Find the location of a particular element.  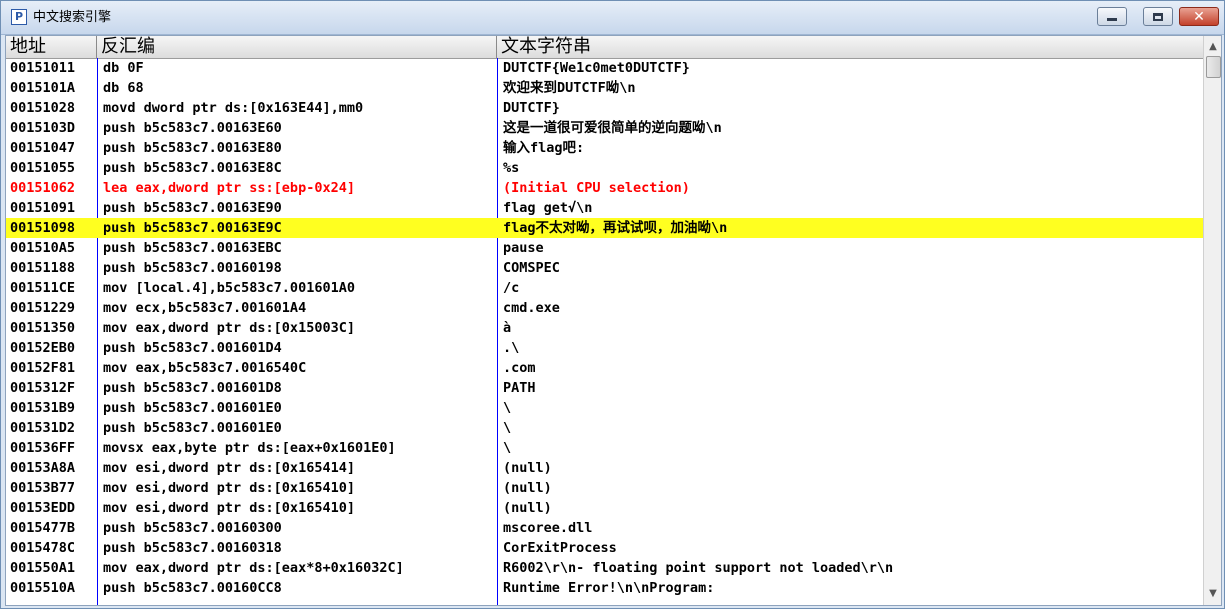

vertical-scrollbar: ▲ ▼ is located at coordinates (1212, 320).